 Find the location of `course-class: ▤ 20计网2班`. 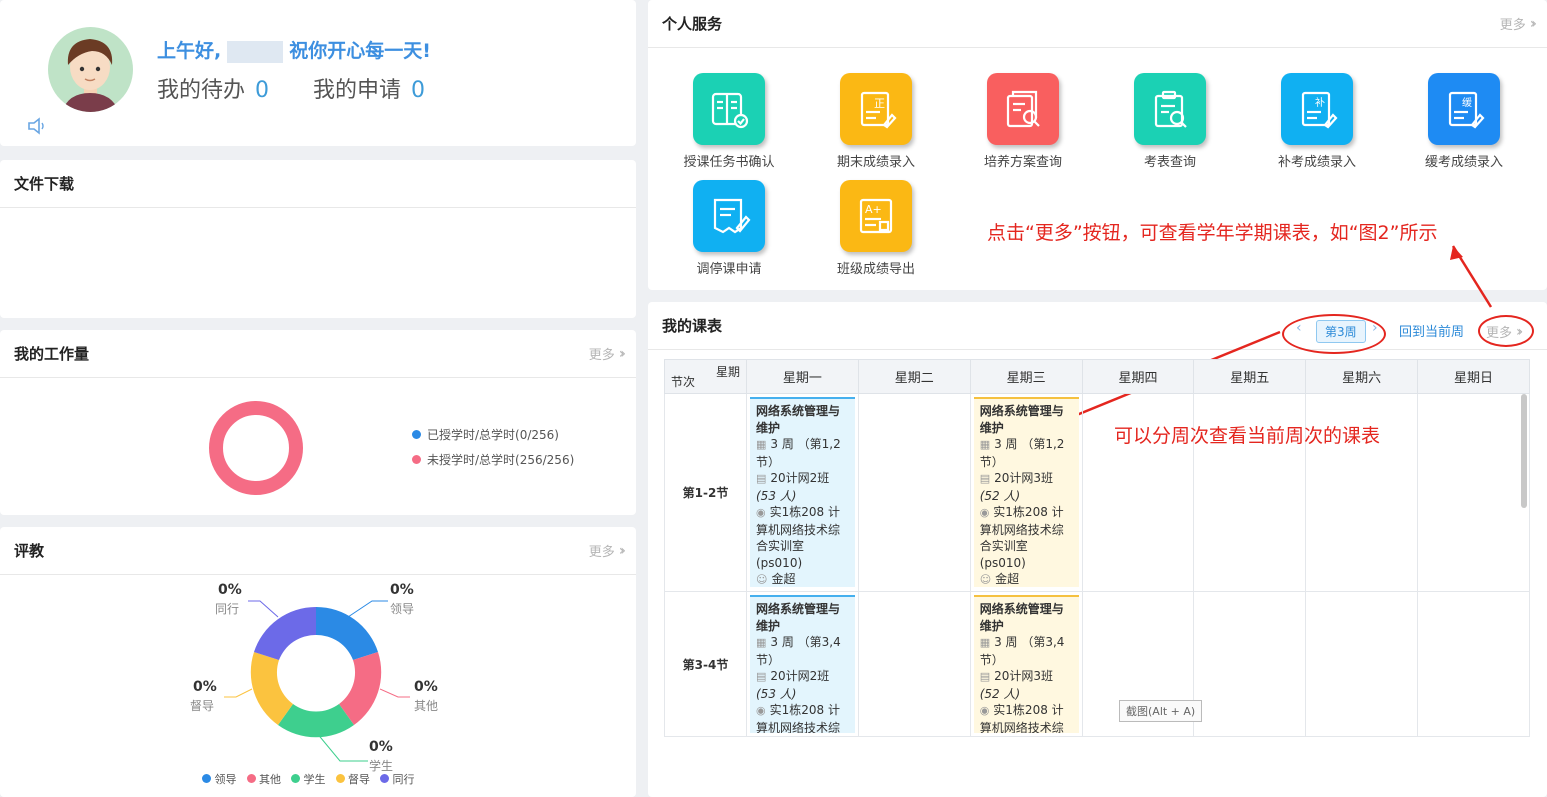

course-class: ▤ 20计网2班 is located at coordinates (802, 677).